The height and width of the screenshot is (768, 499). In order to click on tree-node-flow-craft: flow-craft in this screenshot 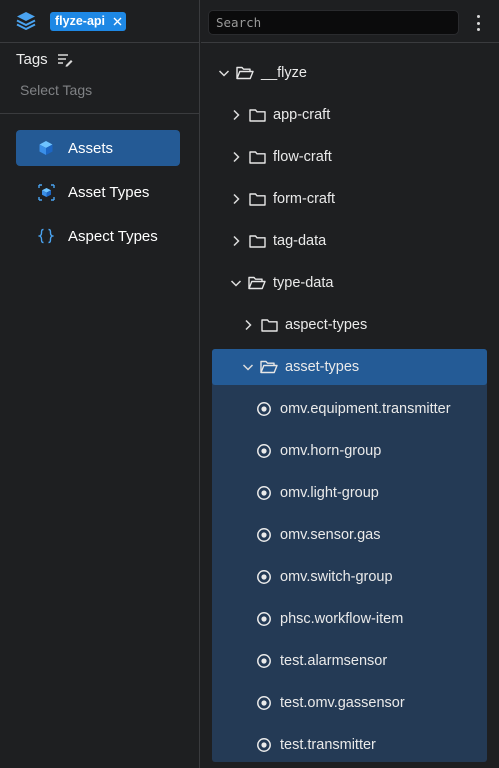, I will do `click(280, 157)`.